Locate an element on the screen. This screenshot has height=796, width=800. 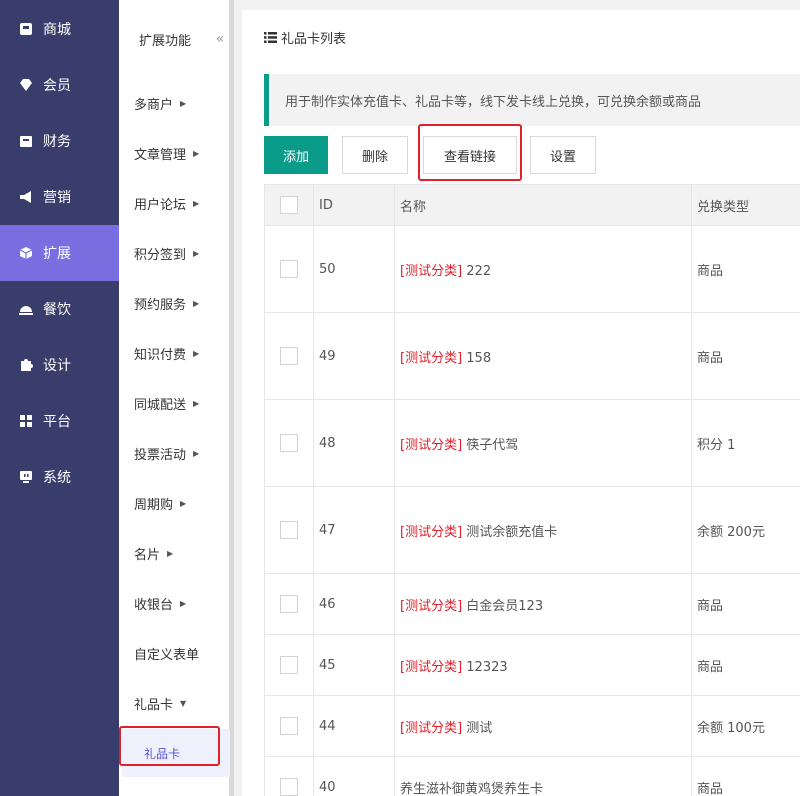
nav-item-label: 设计 is located at coordinates (57, 366).